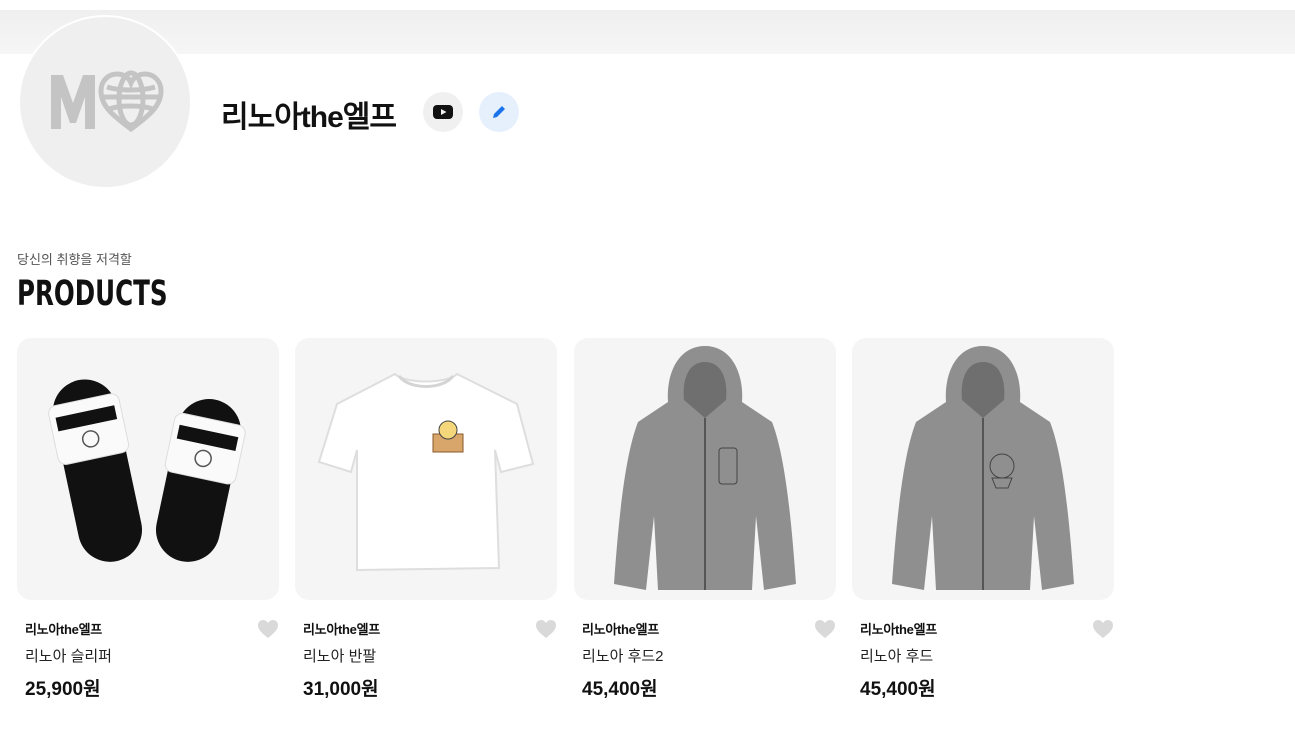 The width and height of the screenshot is (1295, 741). What do you see at coordinates (896, 655) in the screenshot?
I see `product-name: 리노아 후드` at bounding box center [896, 655].